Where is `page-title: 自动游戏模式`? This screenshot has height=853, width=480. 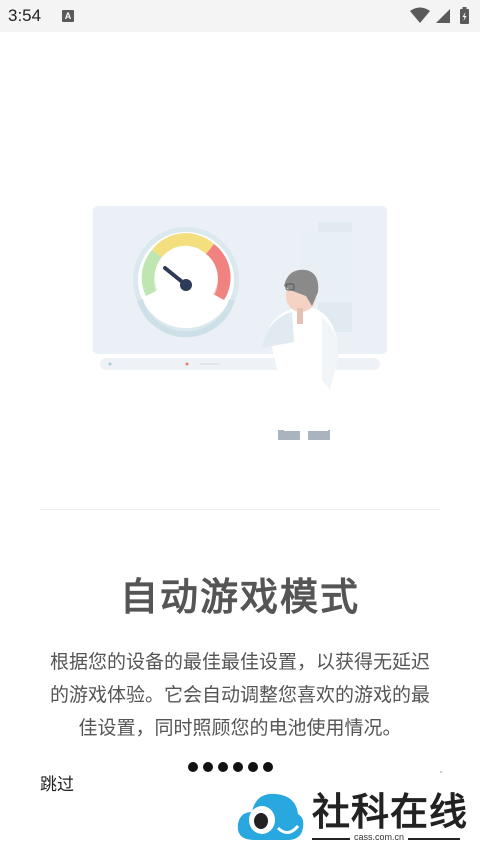
page-title: 自动游戏模式 is located at coordinates (239, 597).